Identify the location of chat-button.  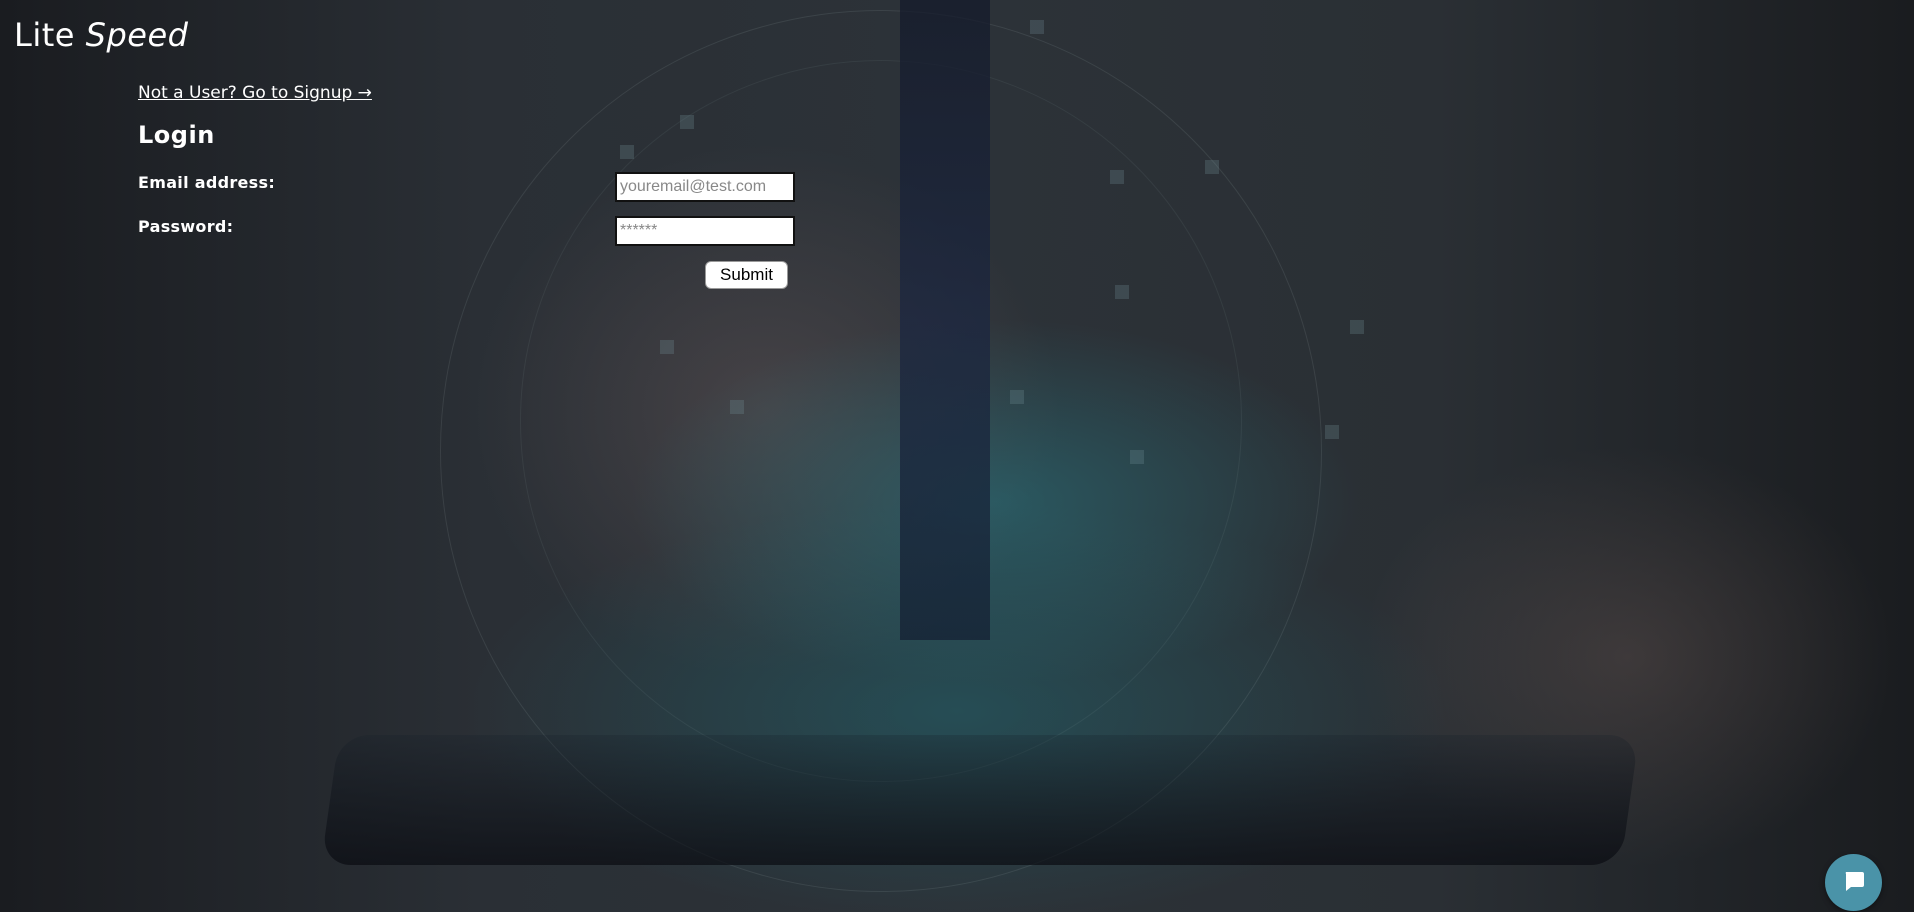
(1853, 882).